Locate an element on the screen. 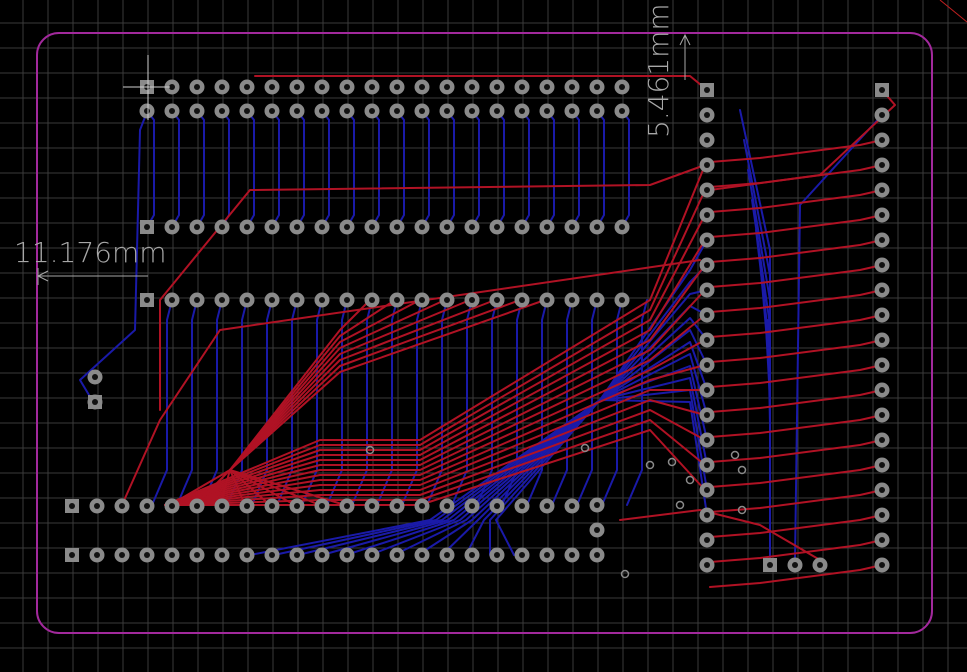  dimension-horizontal-label: 11.176mm is located at coordinates (90, 252).